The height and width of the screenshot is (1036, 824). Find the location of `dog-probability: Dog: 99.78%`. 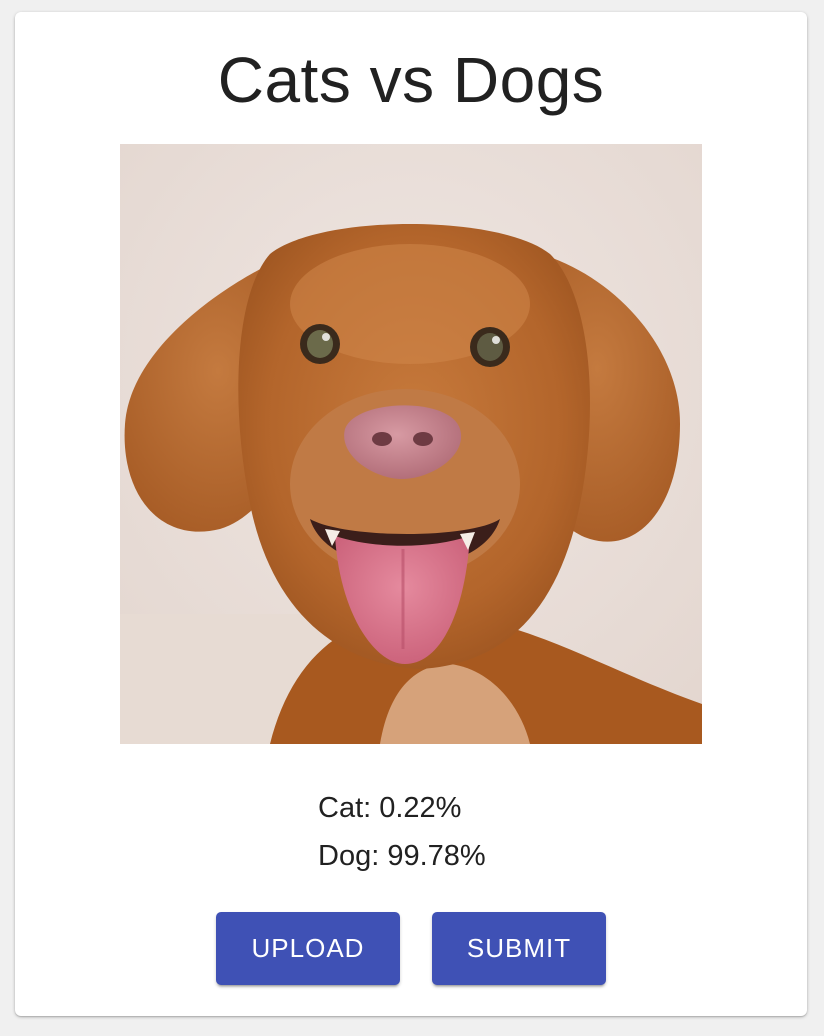

dog-probability: Dog: 99.78% is located at coordinates (402, 856).